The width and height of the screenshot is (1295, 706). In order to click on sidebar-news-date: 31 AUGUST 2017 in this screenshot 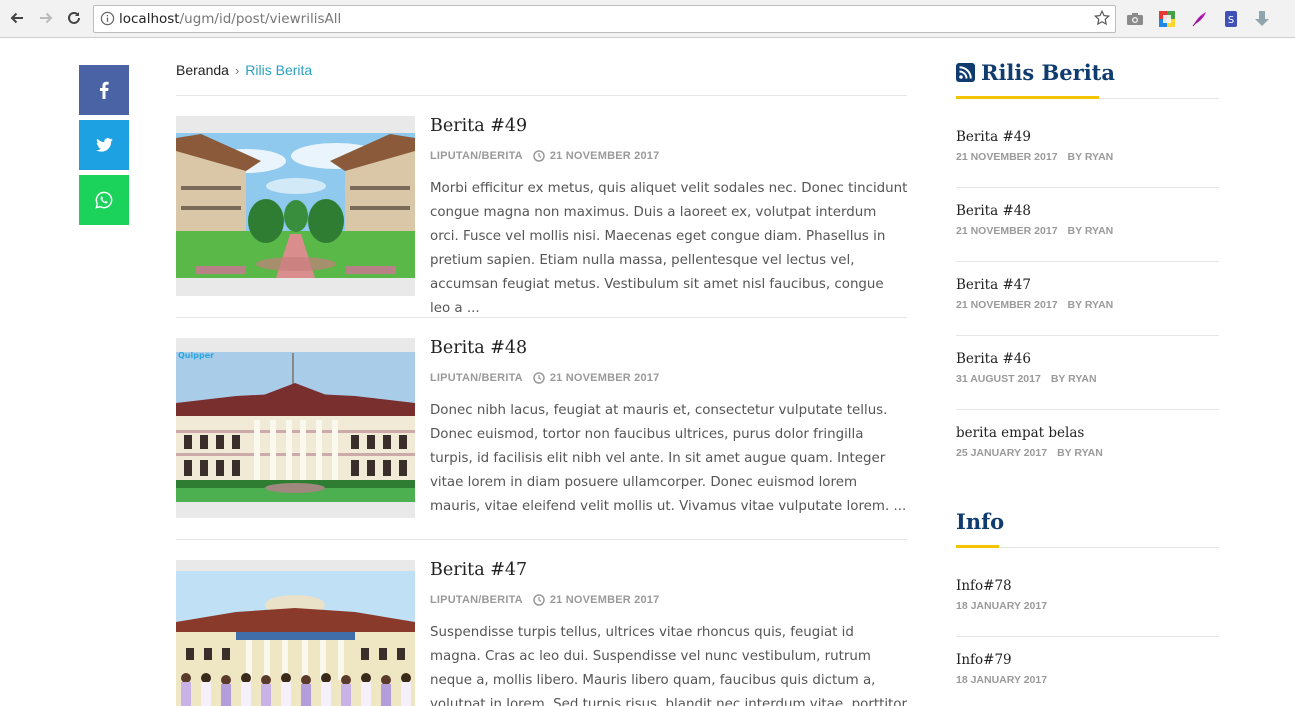, I will do `click(998, 379)`.